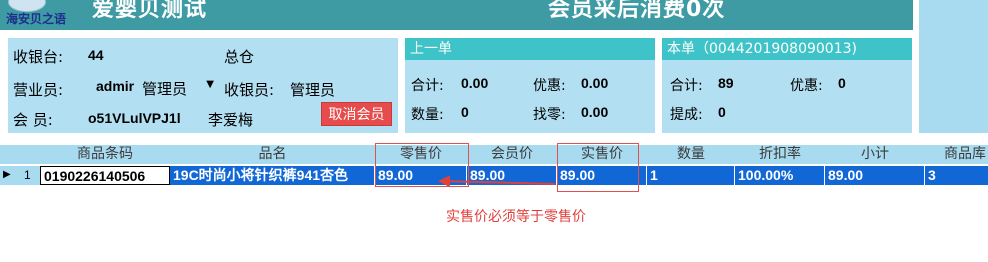  What do you see at coordinates (272, 154) in the screenshot?
I see `col-header-name: 品名` at bounding box center [272, 154].